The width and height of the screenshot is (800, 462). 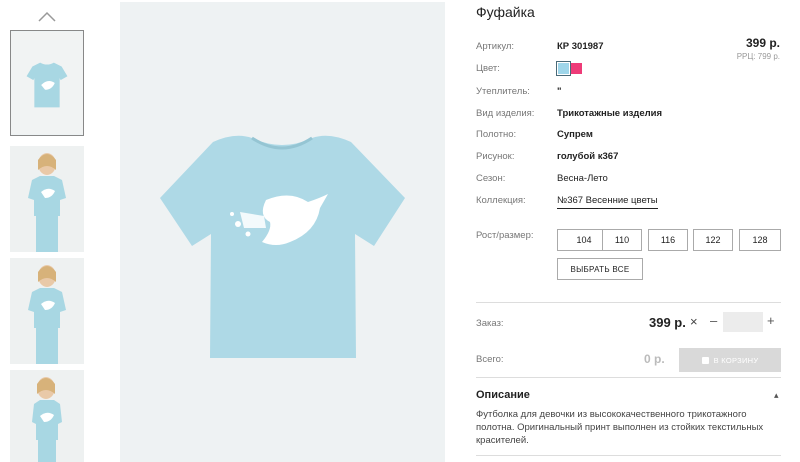 What do you see at coordinates (580, 46) in the screenshot?
I see `article-value: КР 301987` at bounding box center [580, 46].